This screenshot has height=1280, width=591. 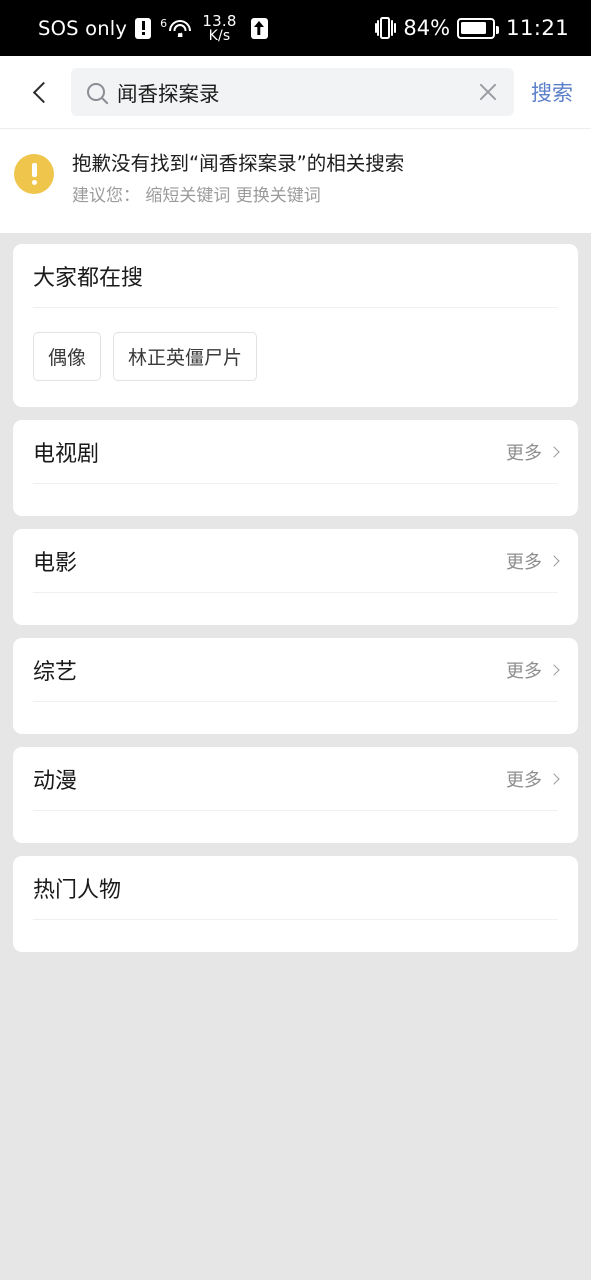 I want to click on card-header: 电影 更多, so click(x=296, y=560).